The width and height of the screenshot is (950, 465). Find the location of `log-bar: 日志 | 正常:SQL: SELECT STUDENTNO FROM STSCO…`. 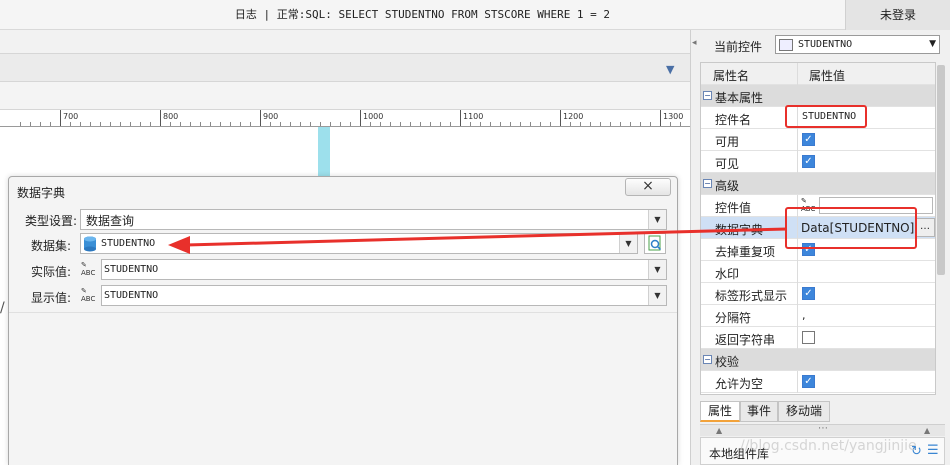

log-bar: 日志 | 正常:SQL: SELECT STUDENTNO FROM STSCO… is located at coordinates (475, 15).